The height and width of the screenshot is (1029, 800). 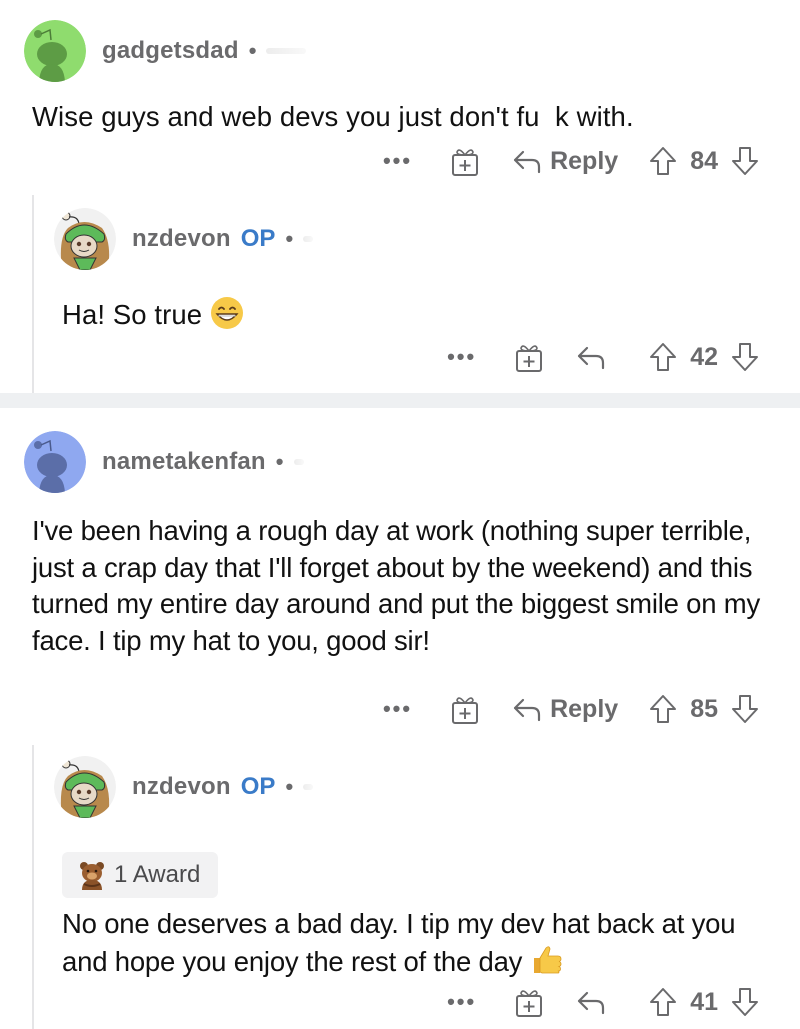 I want to click on comment-actions: ••• Reply 85, so click(x=571, y=709).